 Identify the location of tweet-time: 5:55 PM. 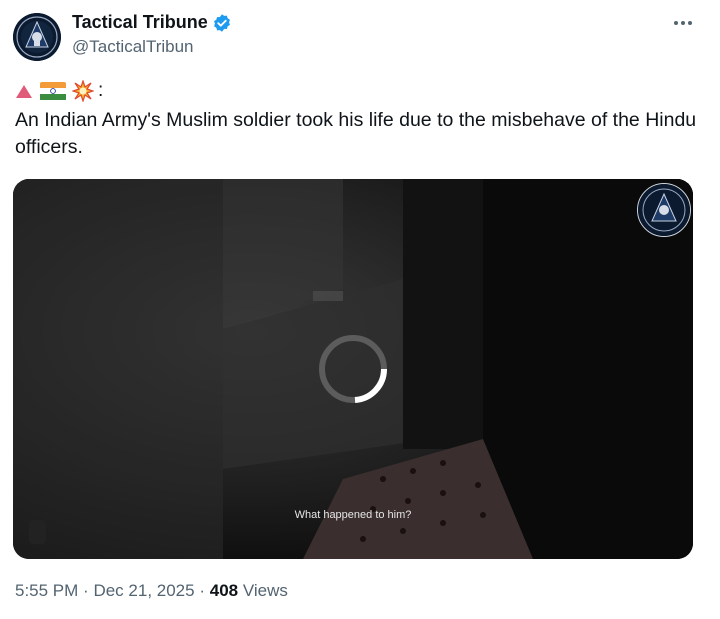
(46, 590).